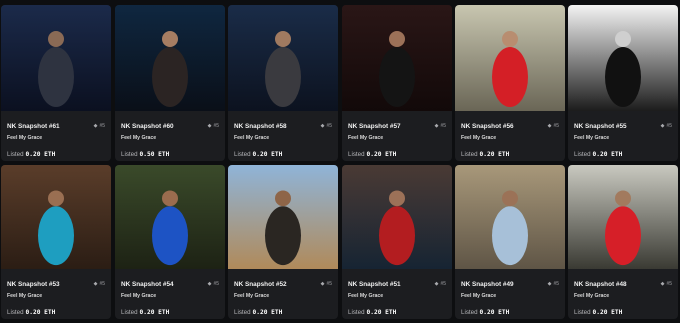 Image resolution: width=680 pixels, height=323 pixels. I want to click on nft-title: NK Snapshot #60, so click(147, 126).